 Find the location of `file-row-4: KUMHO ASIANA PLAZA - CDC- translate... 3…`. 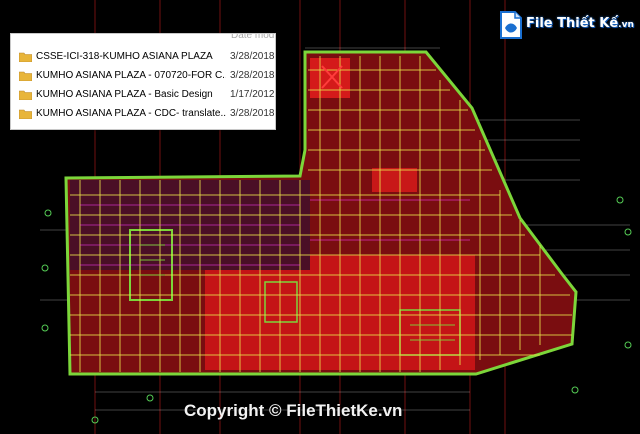

file-row-4: KUMHO ASIANA PLAZA - CDC- translate... 3… is located at coordinates (143, 114).